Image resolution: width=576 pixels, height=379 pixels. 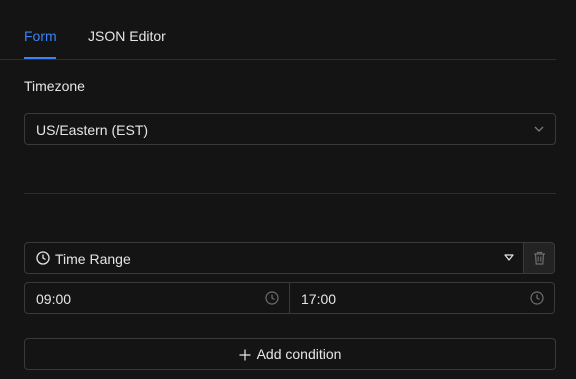 I want to click on condition-type-select: Time Range, so click(x=274, y=258).